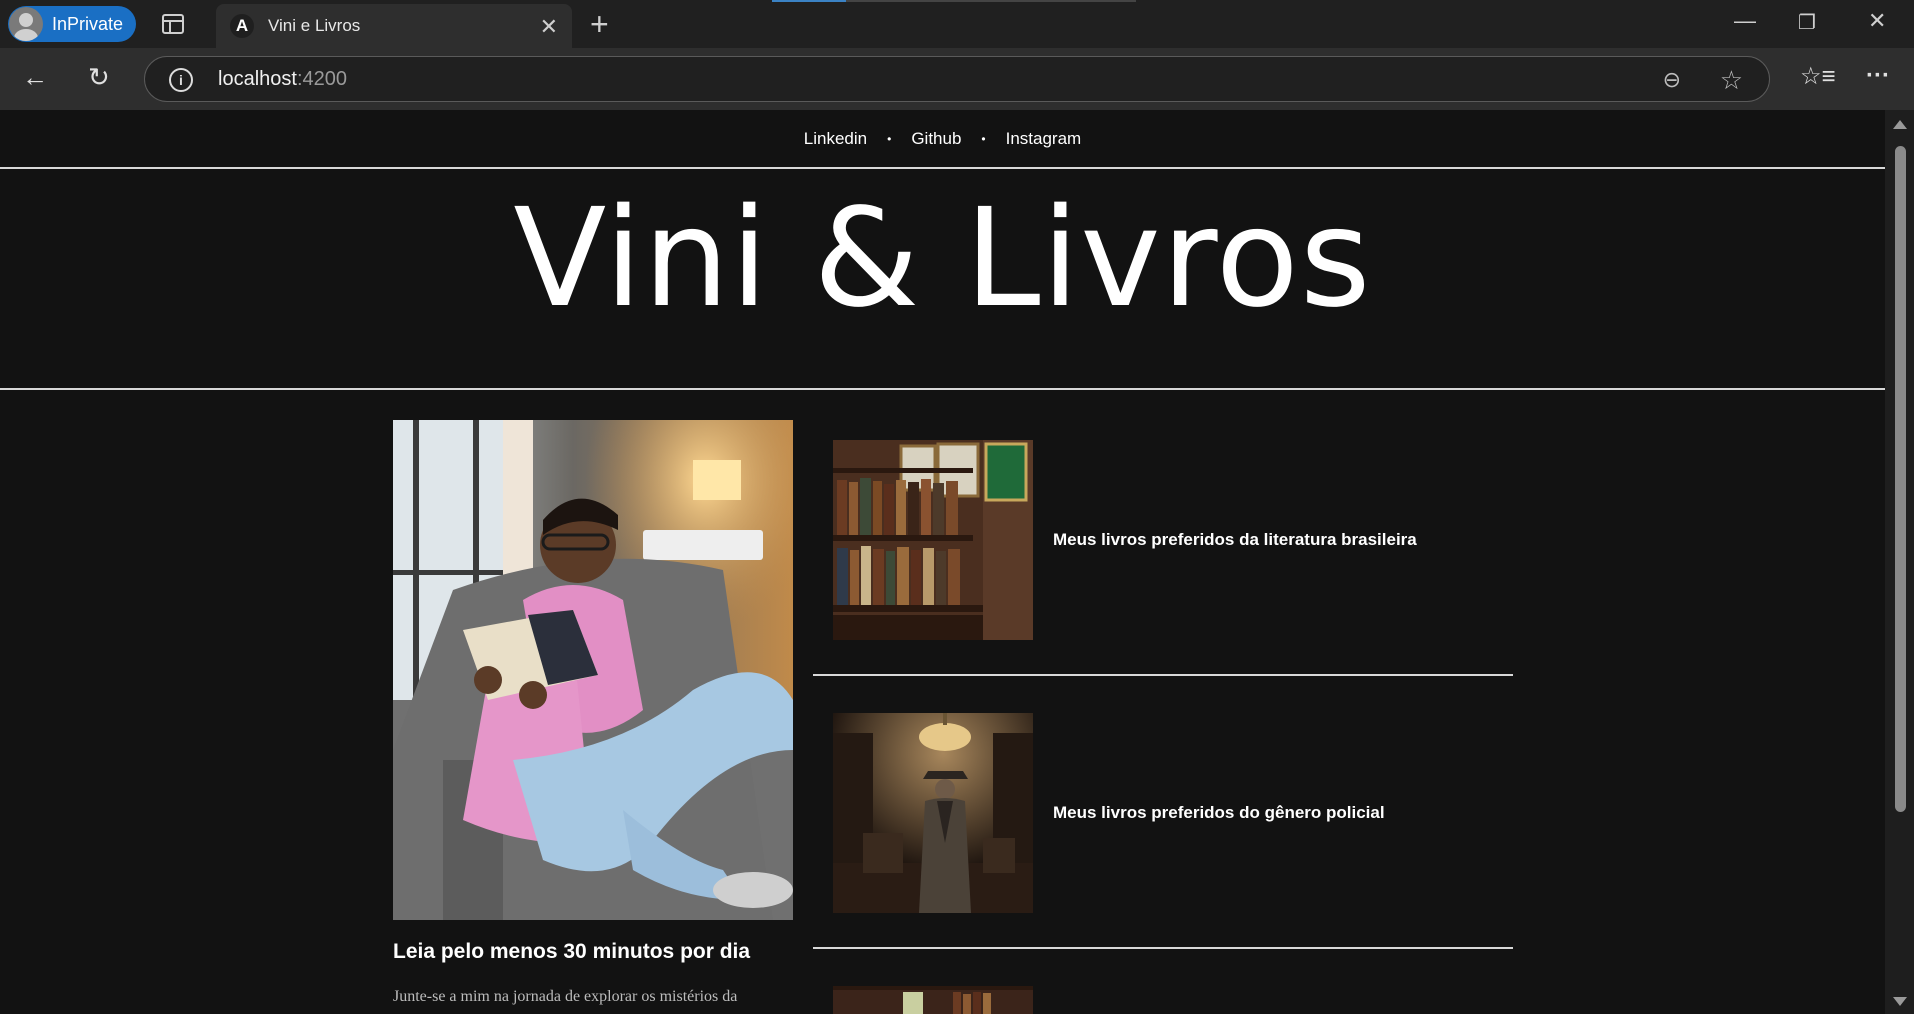 The image size is (1914, 1014). Describe the element at coordinates (1878, 76) in the screenshot. I see `more-options-icon: ···` at that location.